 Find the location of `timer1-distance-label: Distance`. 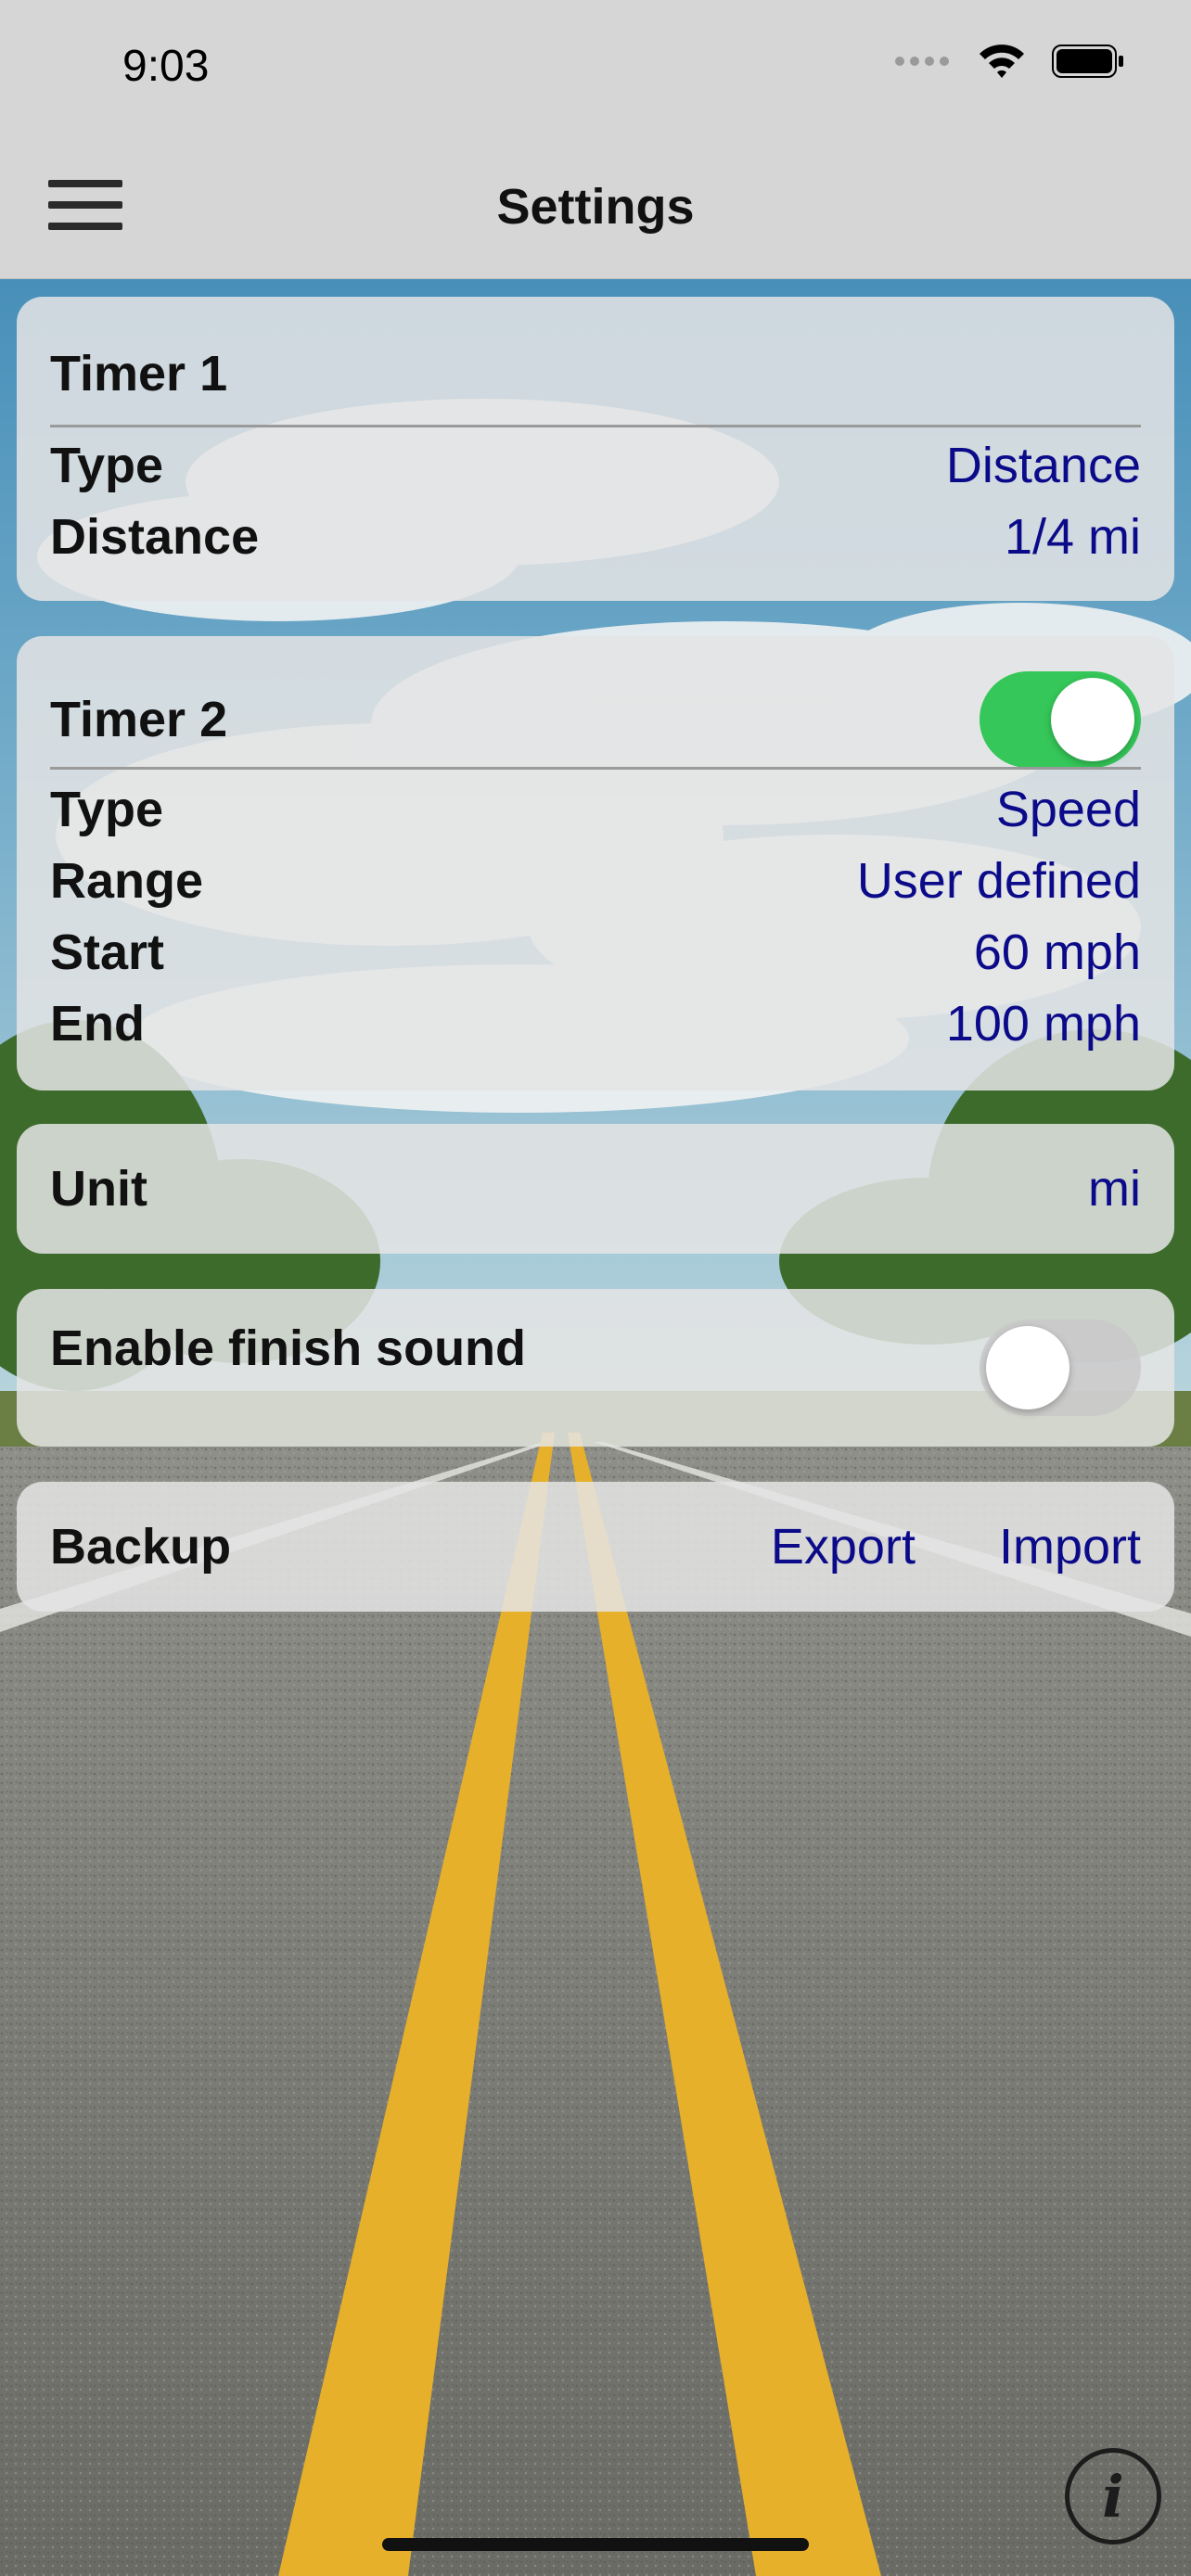

timer1-distance-label: Distance is located at coordinates (155, 537).